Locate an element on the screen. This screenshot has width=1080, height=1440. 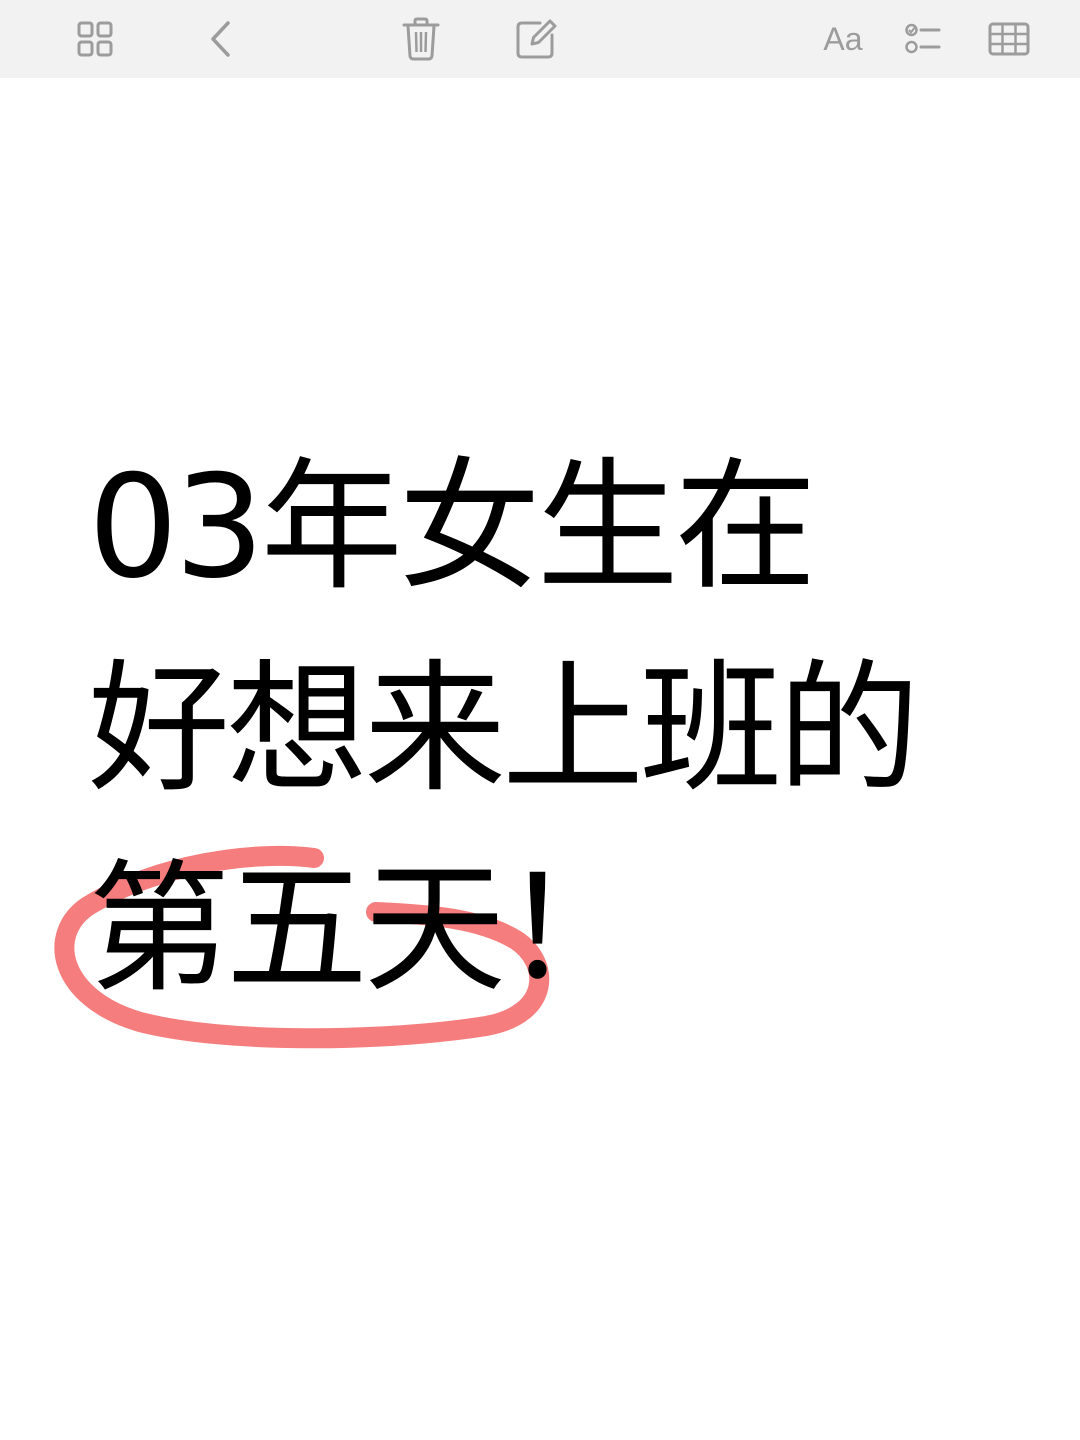
note-toolbar: Aa is located at coordinates (540, 39).